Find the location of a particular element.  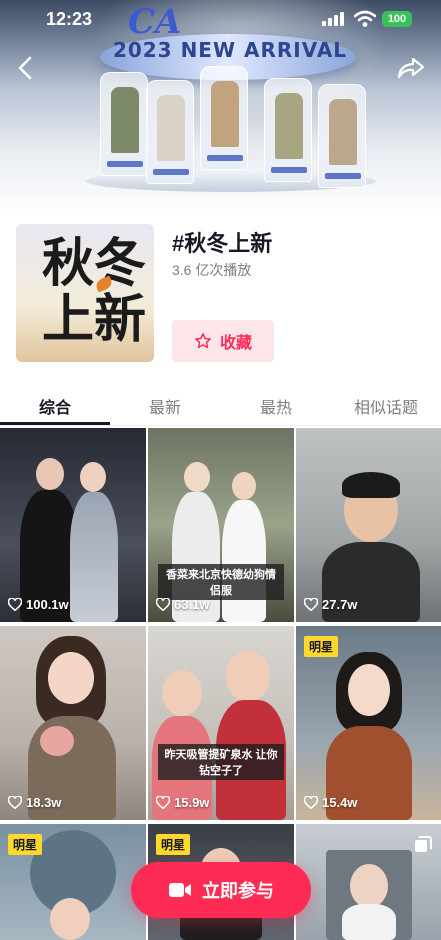

like-count-value: 27.7w is located at coordinates (340, 604).